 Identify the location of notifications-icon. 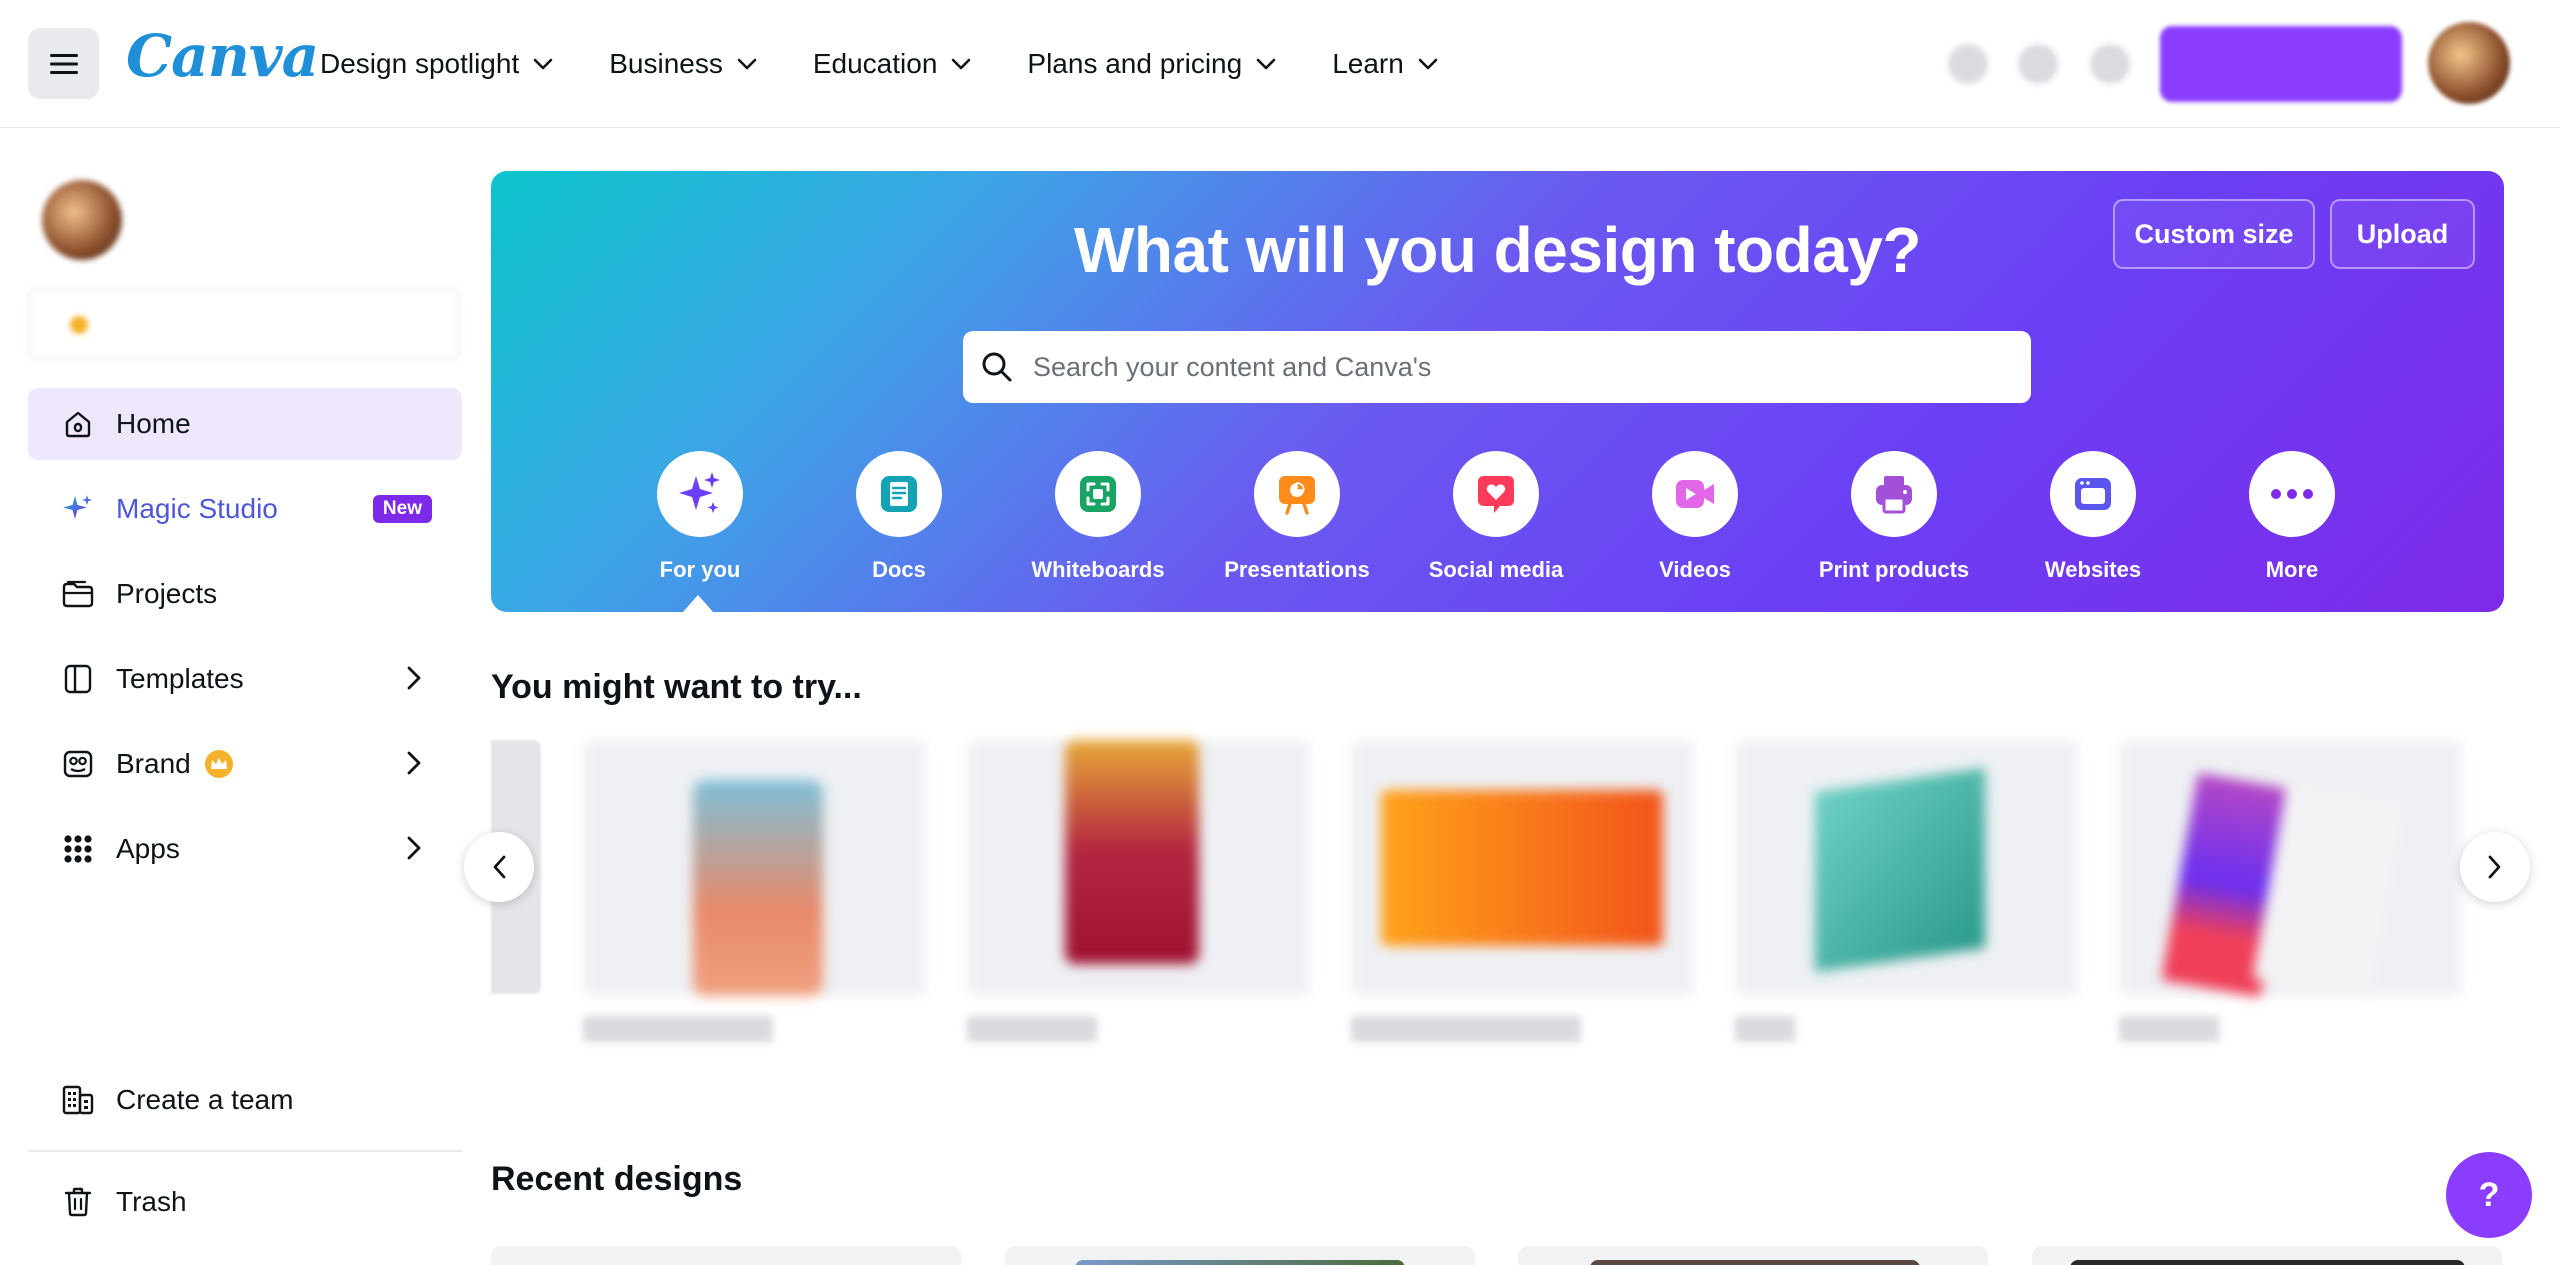
(2110, 64).